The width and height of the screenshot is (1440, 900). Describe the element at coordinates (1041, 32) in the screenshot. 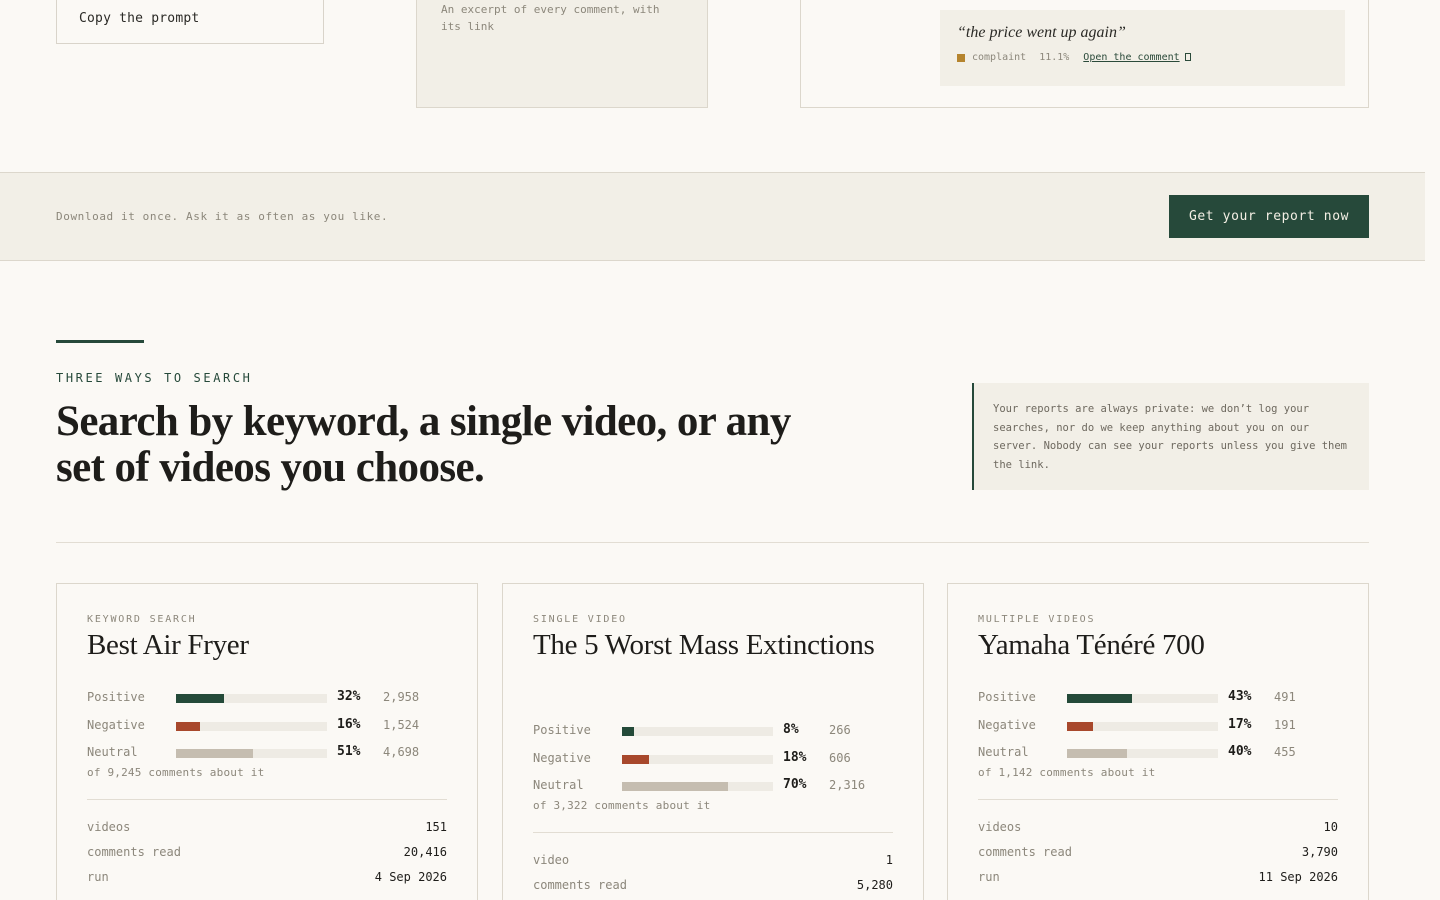

I see `quote-text: “the price went up again”` at that location.